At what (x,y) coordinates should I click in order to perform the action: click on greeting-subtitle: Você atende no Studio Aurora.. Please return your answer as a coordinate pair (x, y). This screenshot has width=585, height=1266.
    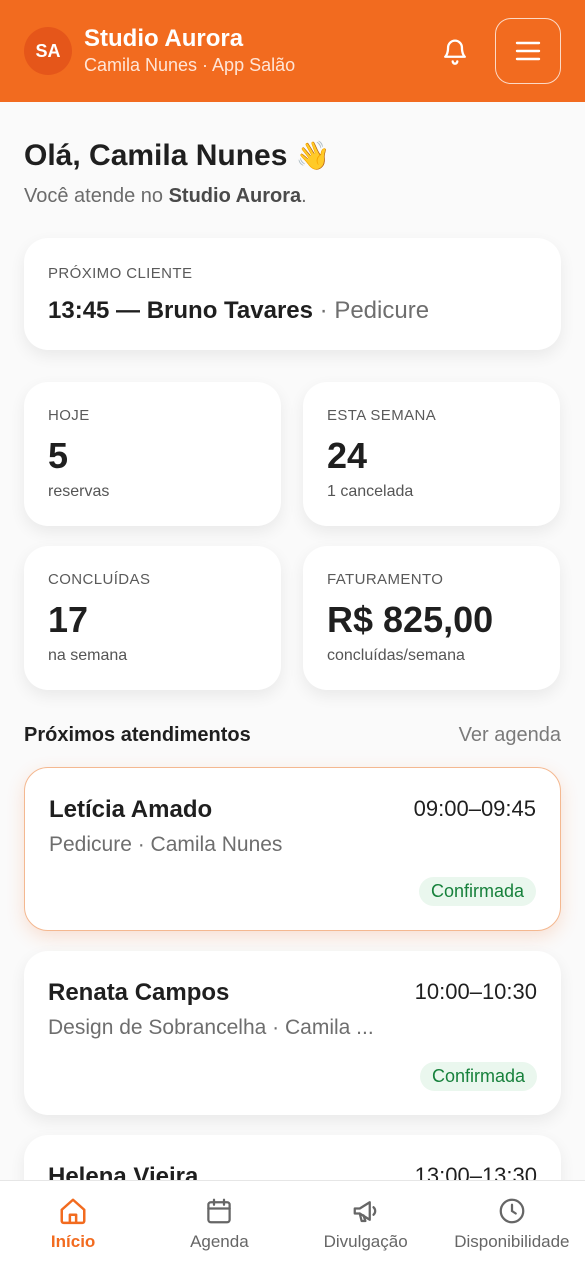
    Looking at the image, I should click on (292, 196).